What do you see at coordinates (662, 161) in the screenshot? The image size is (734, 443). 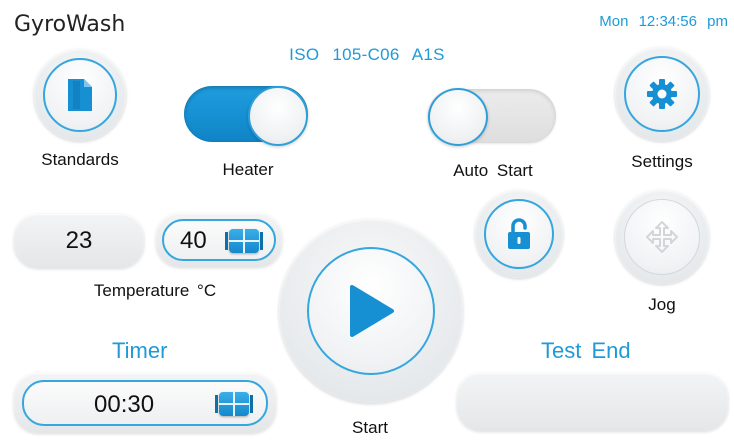 I see `settings-label: Settings` at bounding box center [662, 161].